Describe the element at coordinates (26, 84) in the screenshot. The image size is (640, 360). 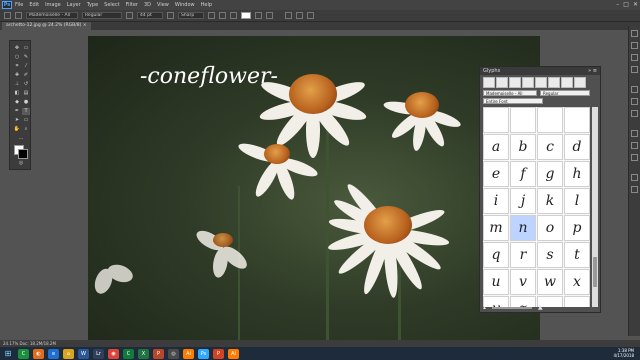
I see `history-brush-tool-icon: ↺` at that location.